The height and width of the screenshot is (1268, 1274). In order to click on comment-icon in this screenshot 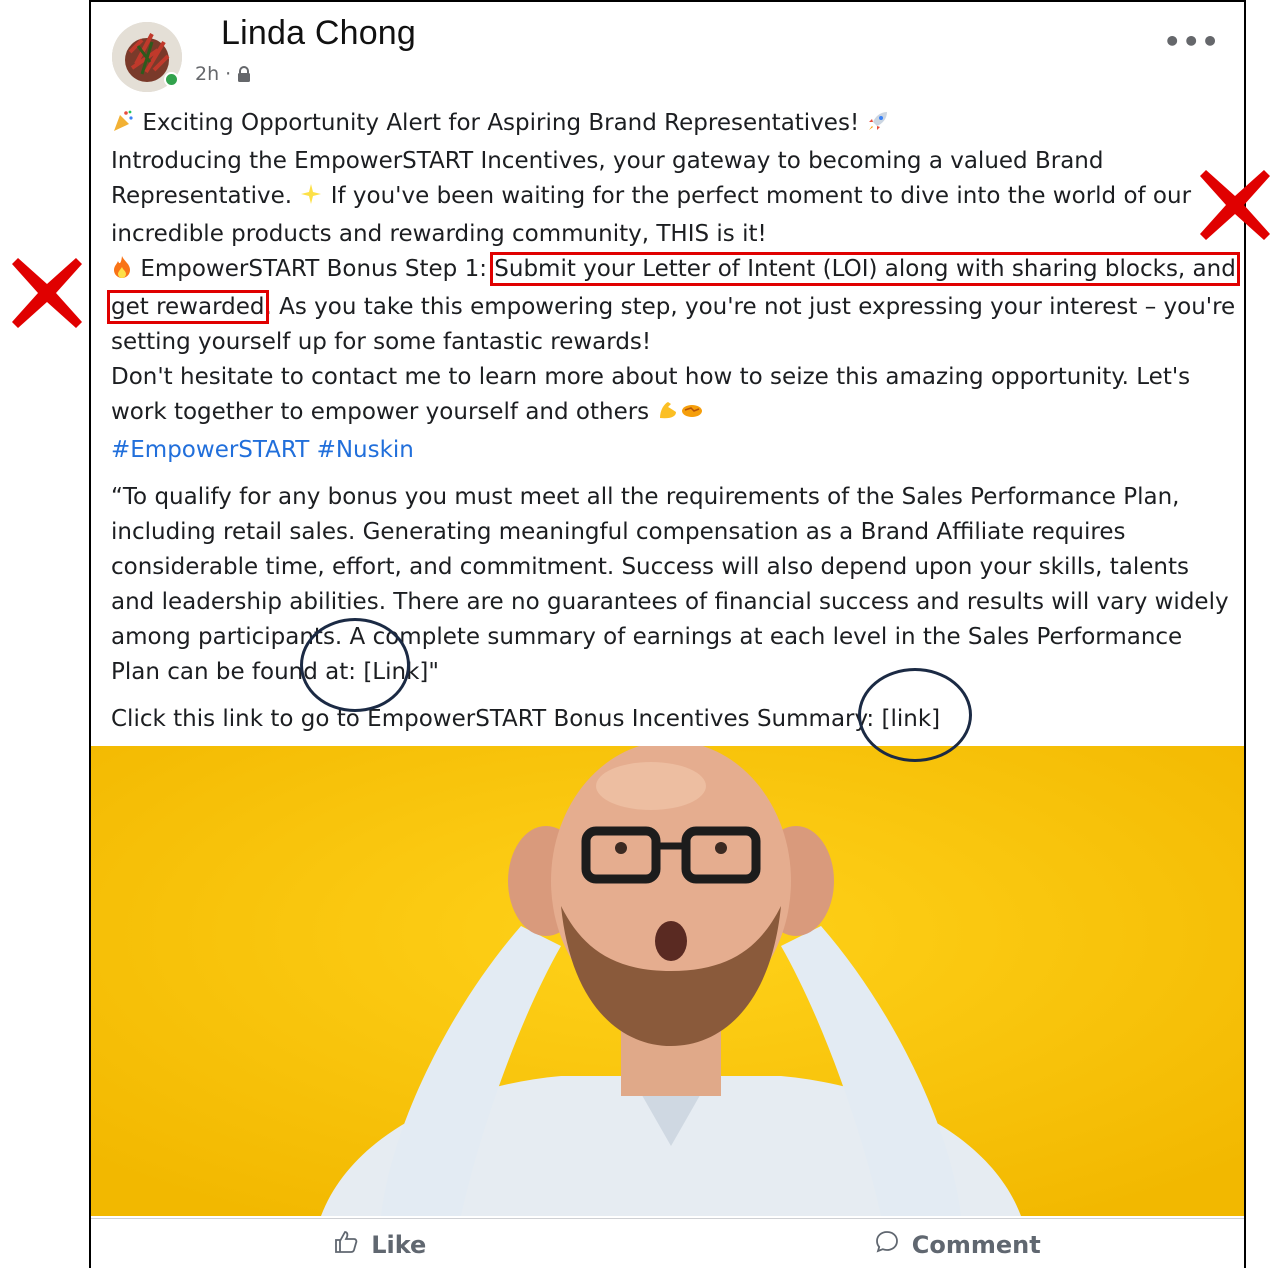, I will do `click(887, 1245)`.